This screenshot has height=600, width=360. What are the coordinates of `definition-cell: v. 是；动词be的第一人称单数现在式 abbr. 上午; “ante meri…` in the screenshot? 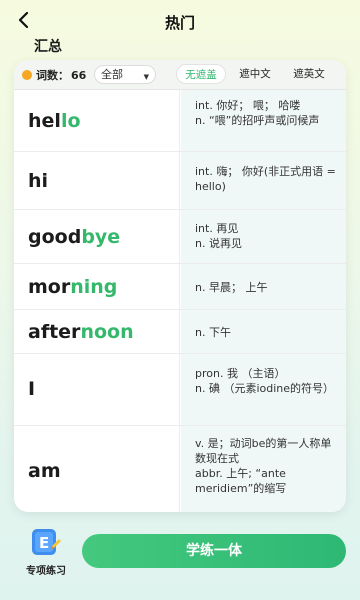 It's located at (263, 469).